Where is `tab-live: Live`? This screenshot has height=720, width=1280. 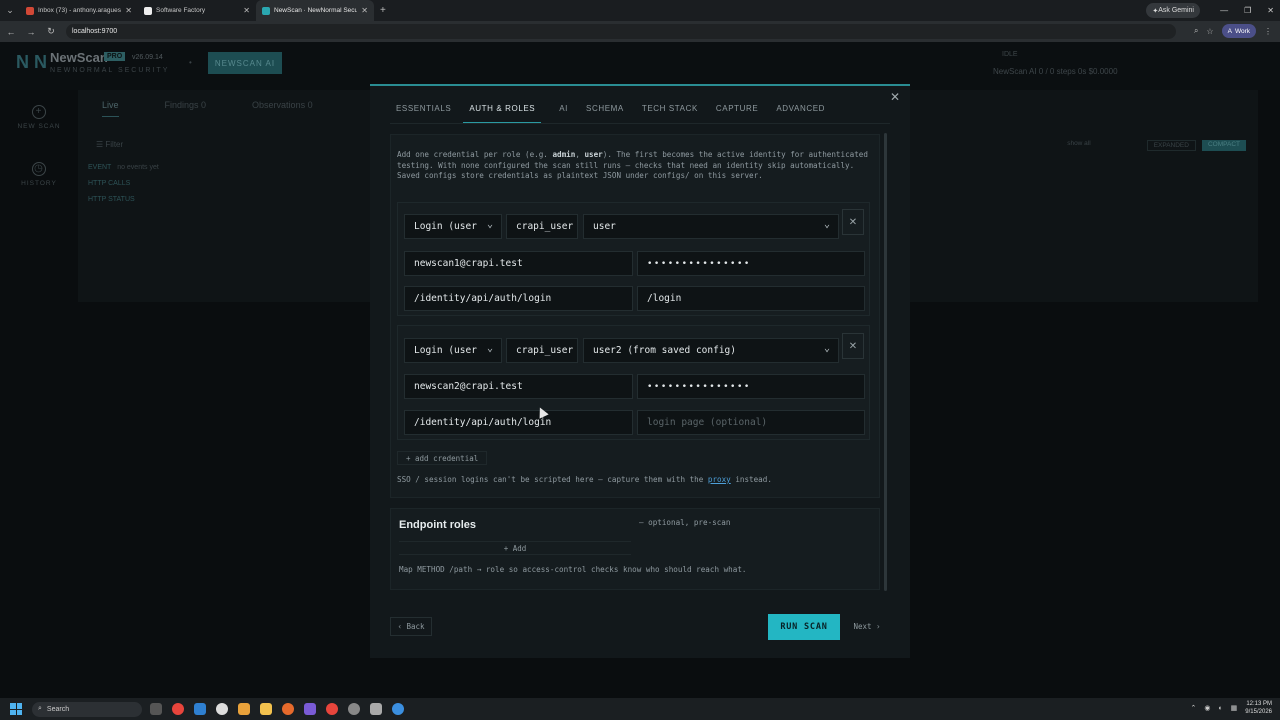 tab-live: Live is located at coordinates (110, 108).